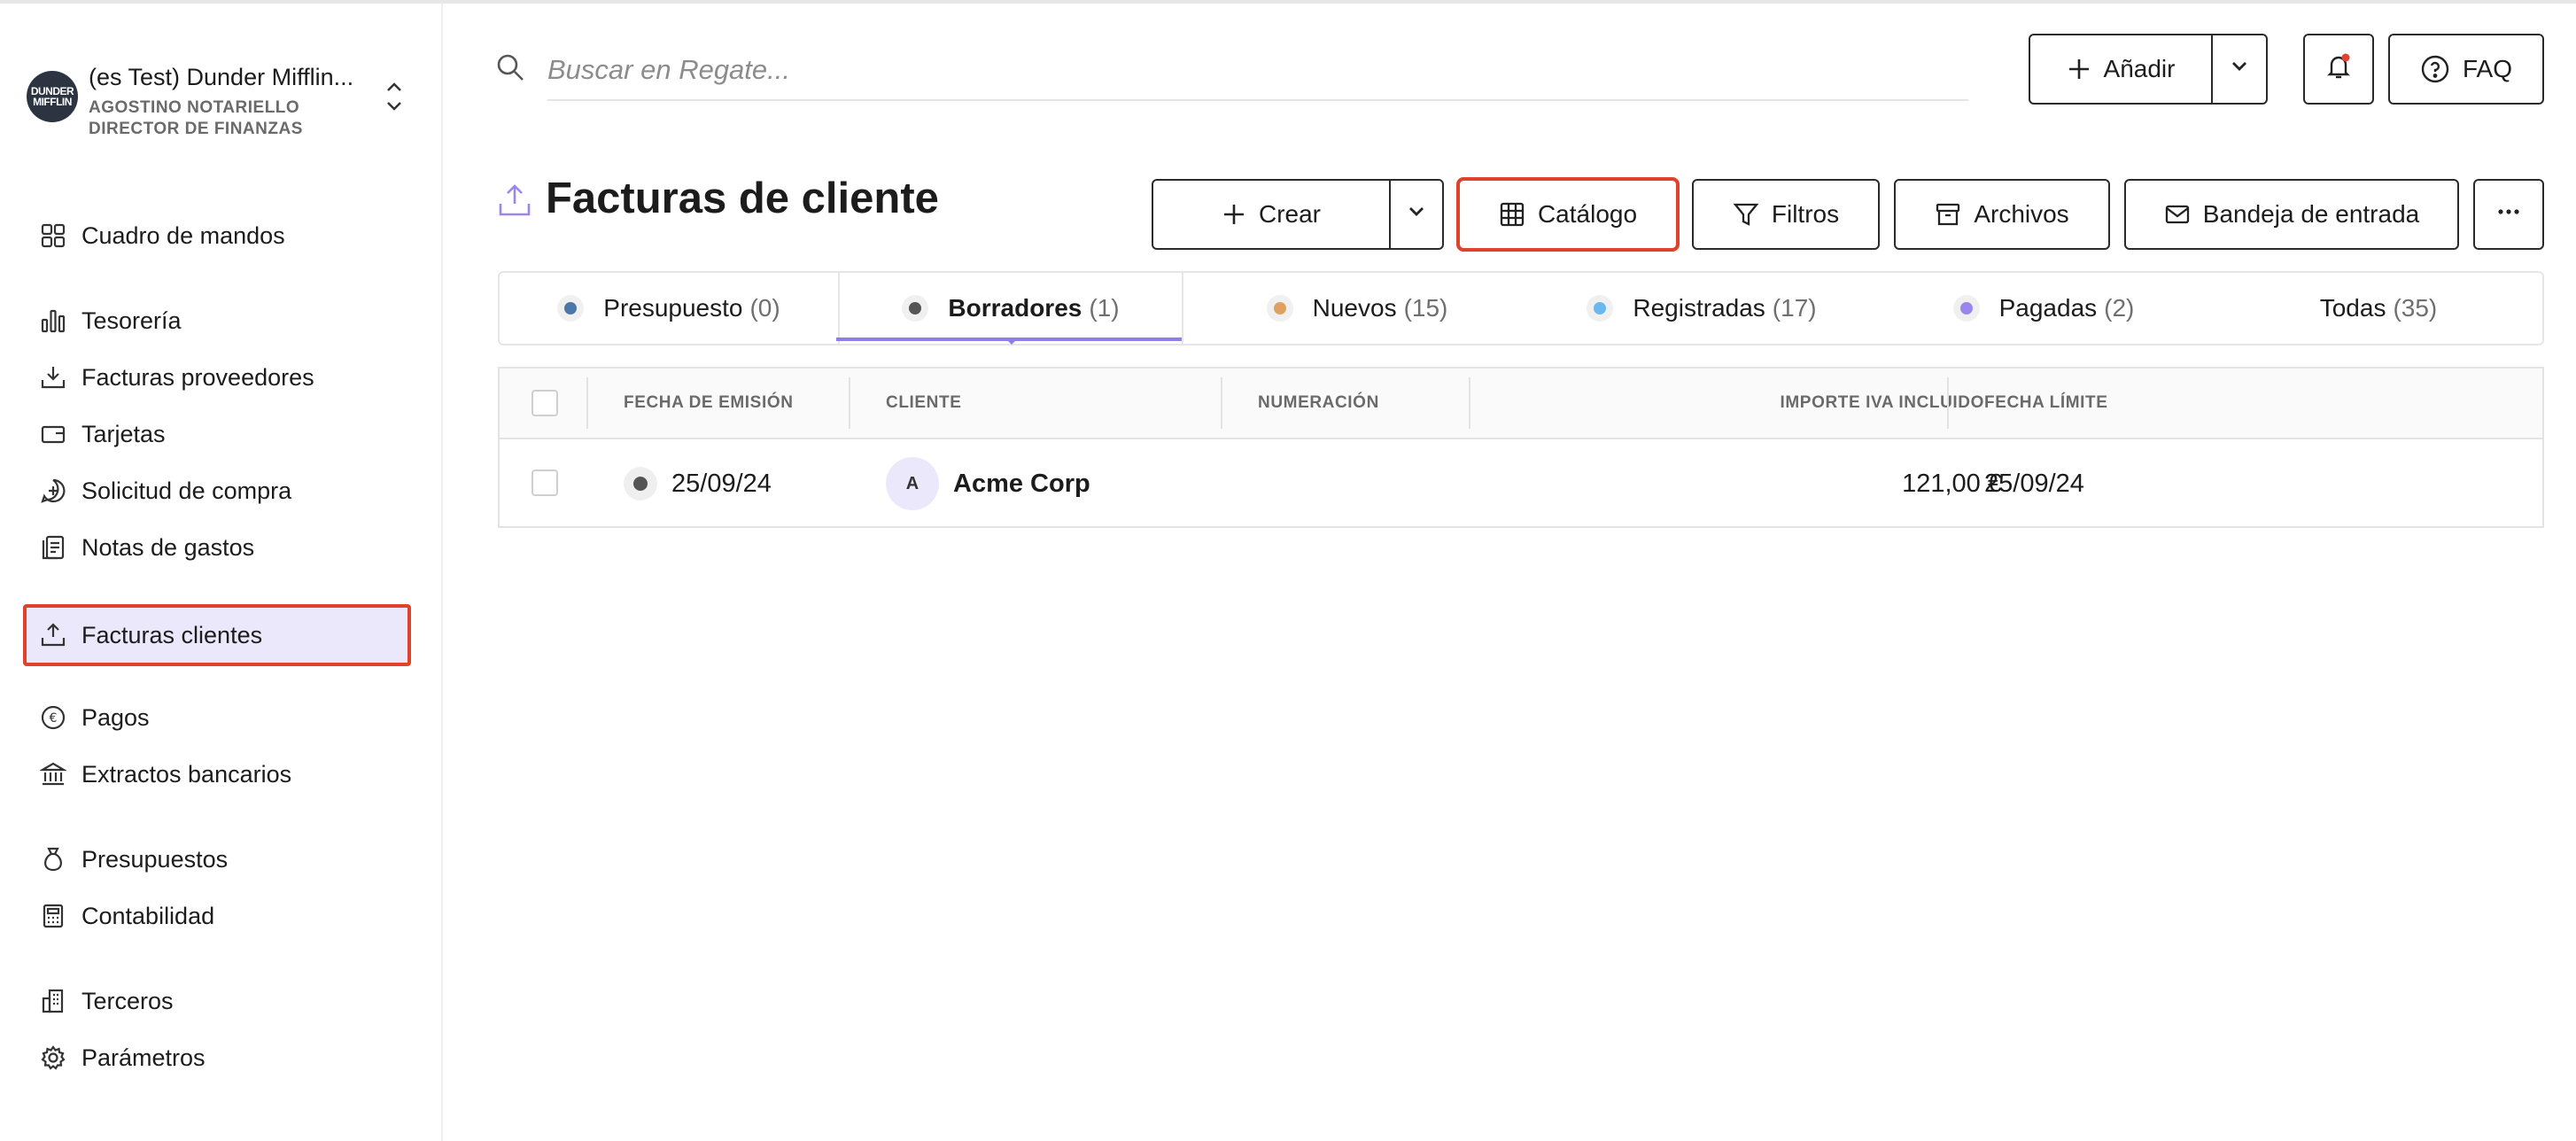 This screenshot has height=1141, width=2576. I want to click on bar-chart-icon, so click(53, 321).